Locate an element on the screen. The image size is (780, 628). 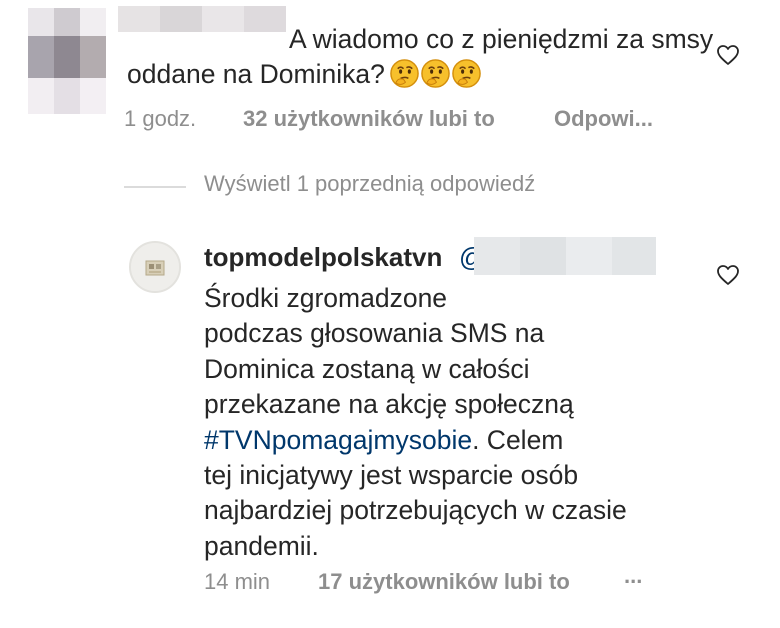
tvn-logo-icon is located at coordinates (155, 267).